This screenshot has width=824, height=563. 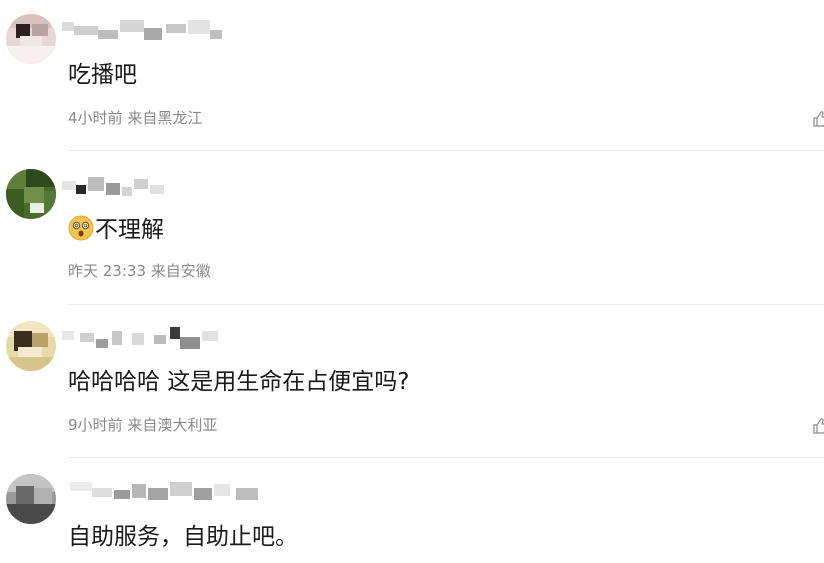 I want to click on comment-time: 9小时前, so click(x=95, y=425).